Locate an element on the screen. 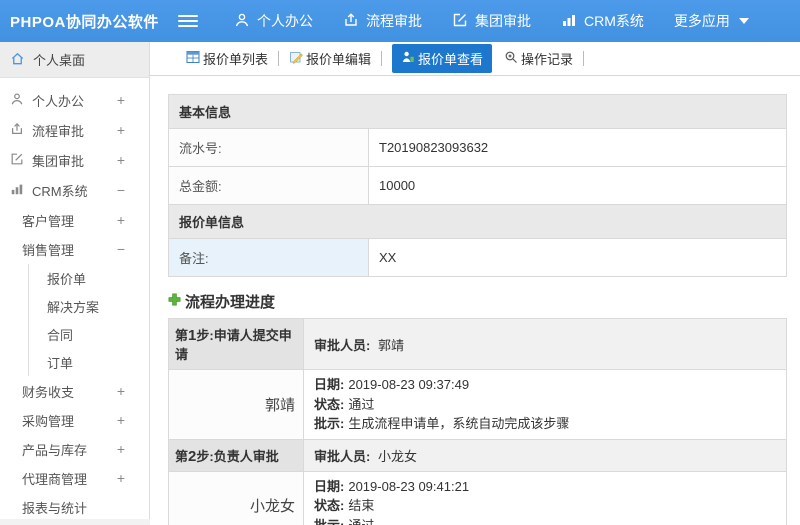 The width and height of the screenshot is (800, 525). sidebar-item-agent-management: 代理商管理 + is located at coordinates (74, 478).